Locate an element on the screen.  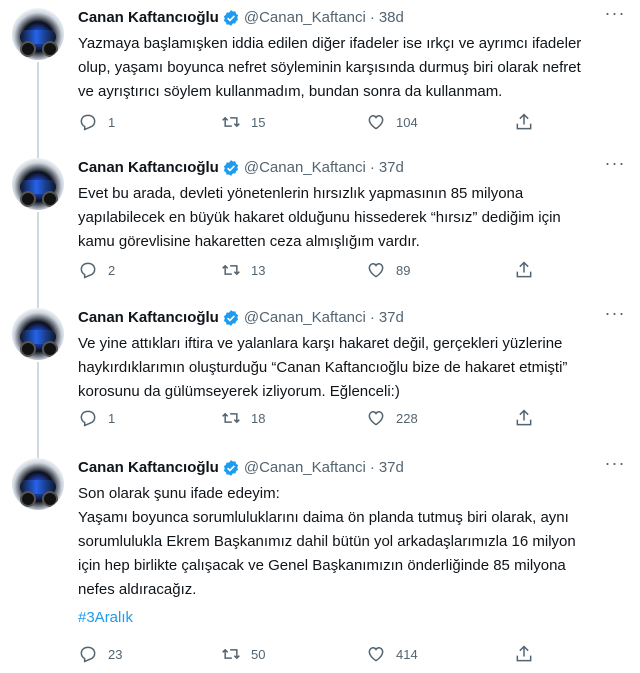
like-button: 89 is located at coordinates (388, 270).